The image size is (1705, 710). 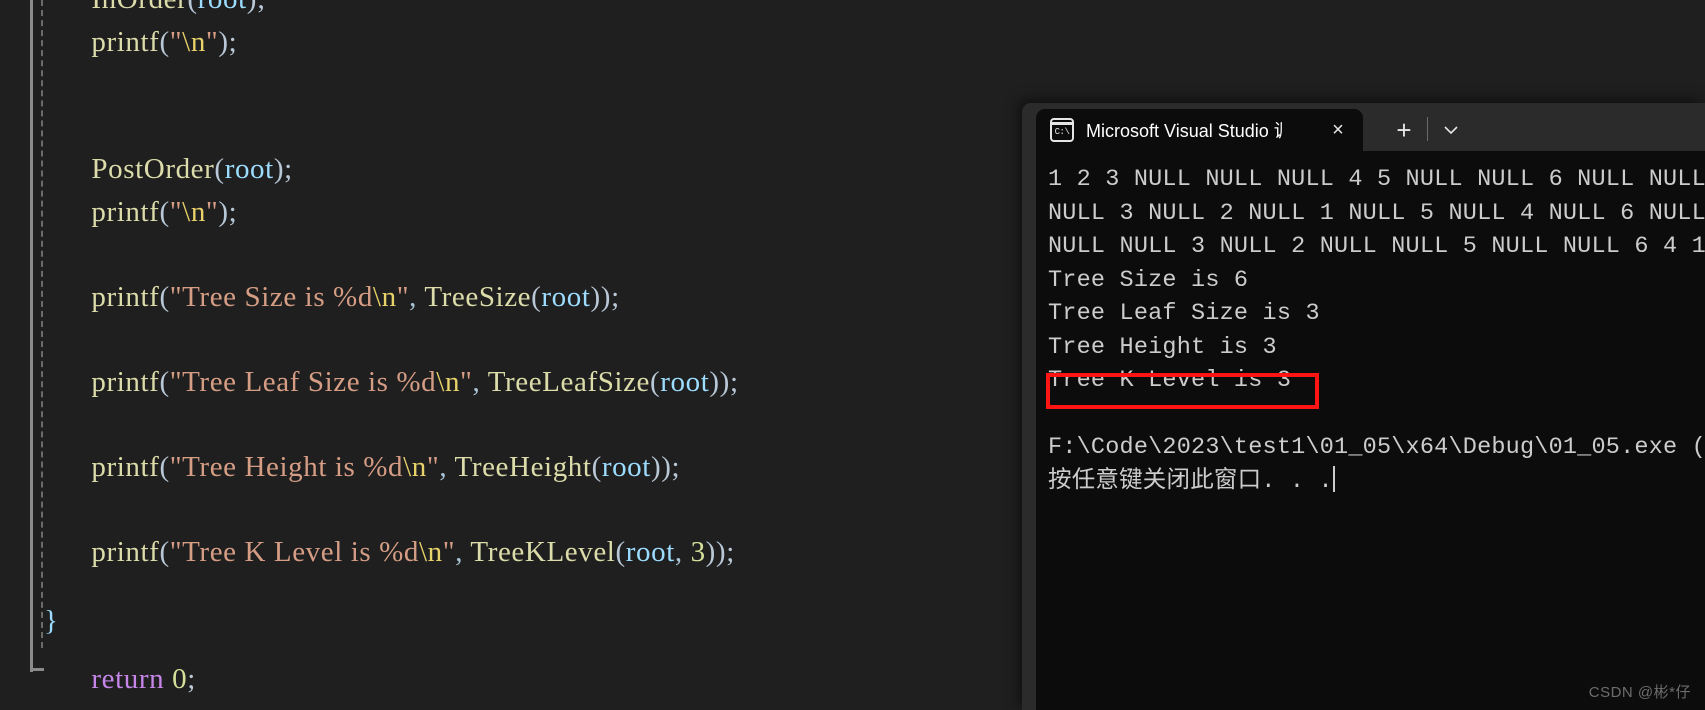 I want to click on close-icon: ×, so click(x=1338, y=130).